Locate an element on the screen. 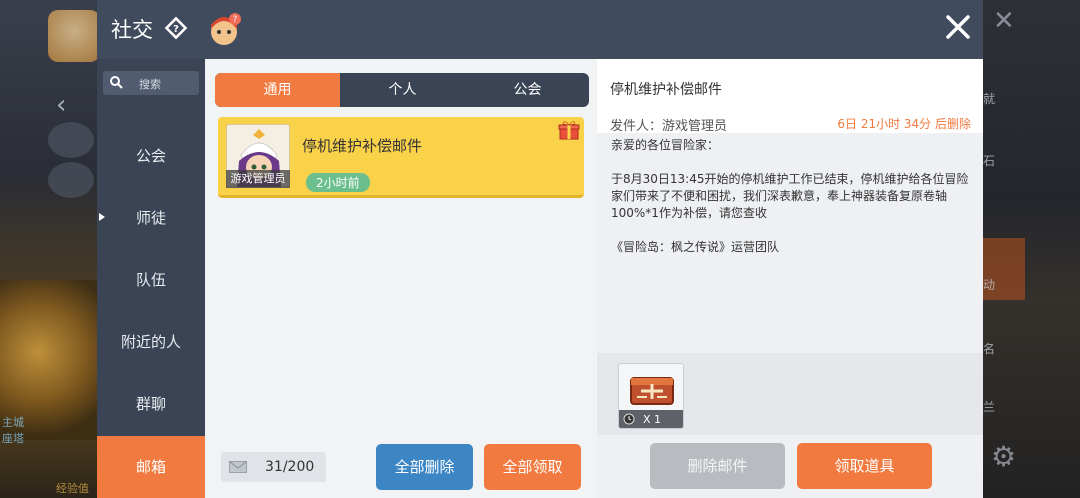 Image resolution: width=1080 pixels, height=498 pixels. background-label: 动 is located at coordinates (989, 285).